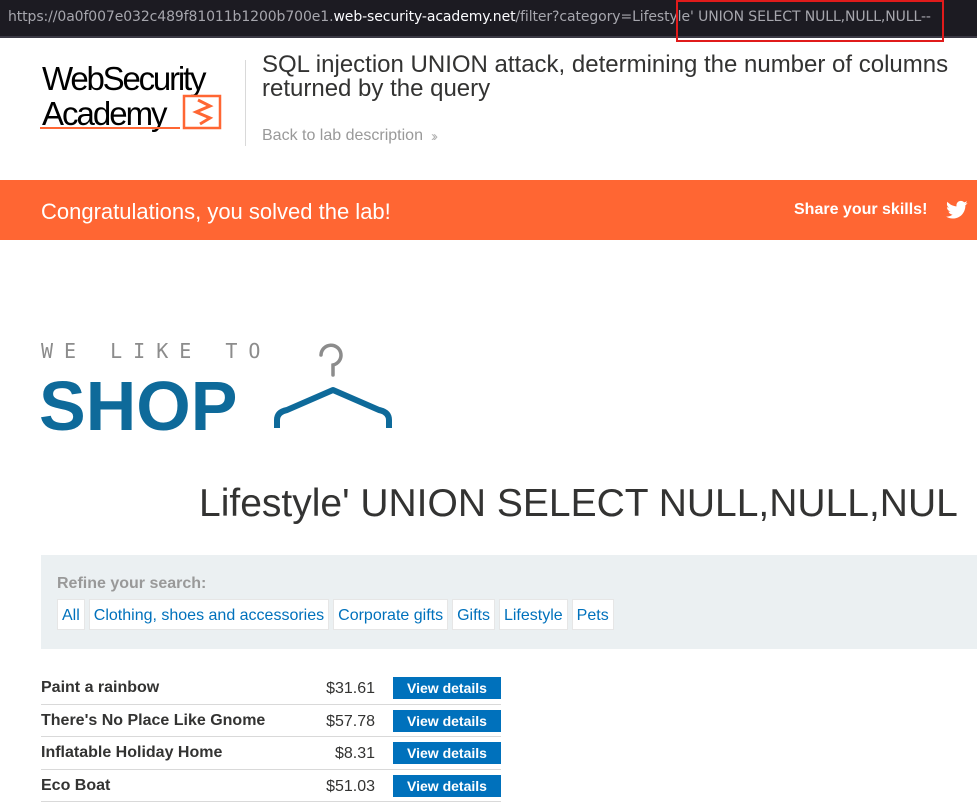  What do you see at coordinates (203, 112) in the screenshot?
I see `logo-bolt-icon` at bounding box center [203, 112].